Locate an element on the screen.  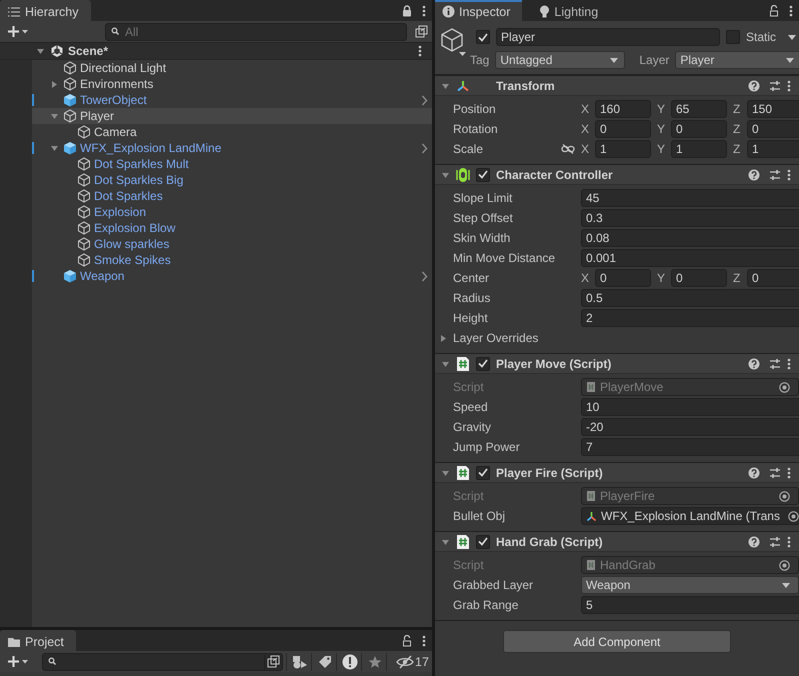
static-checkbox is located at coordinates (733, 37).